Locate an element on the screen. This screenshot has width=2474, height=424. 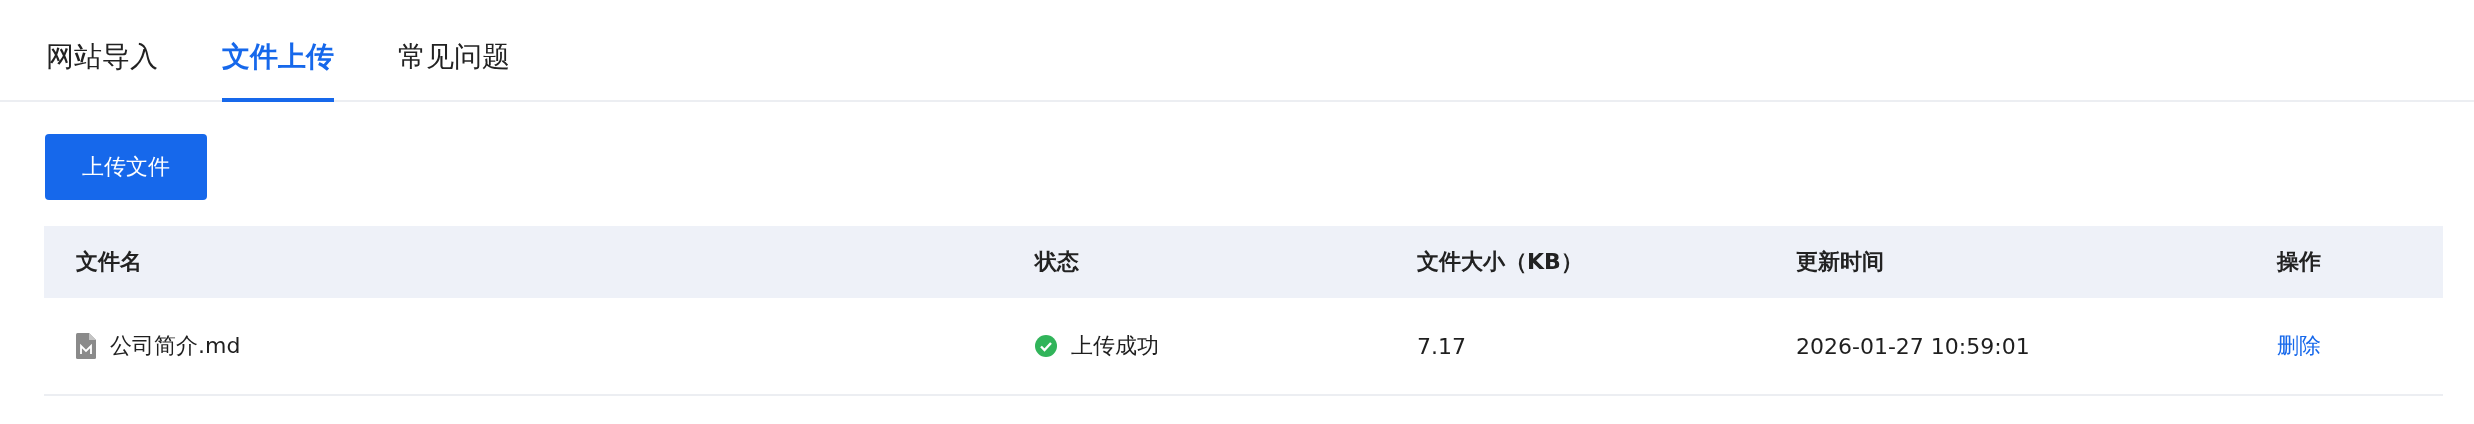
check-icon is located at coordinates (1046, 346).